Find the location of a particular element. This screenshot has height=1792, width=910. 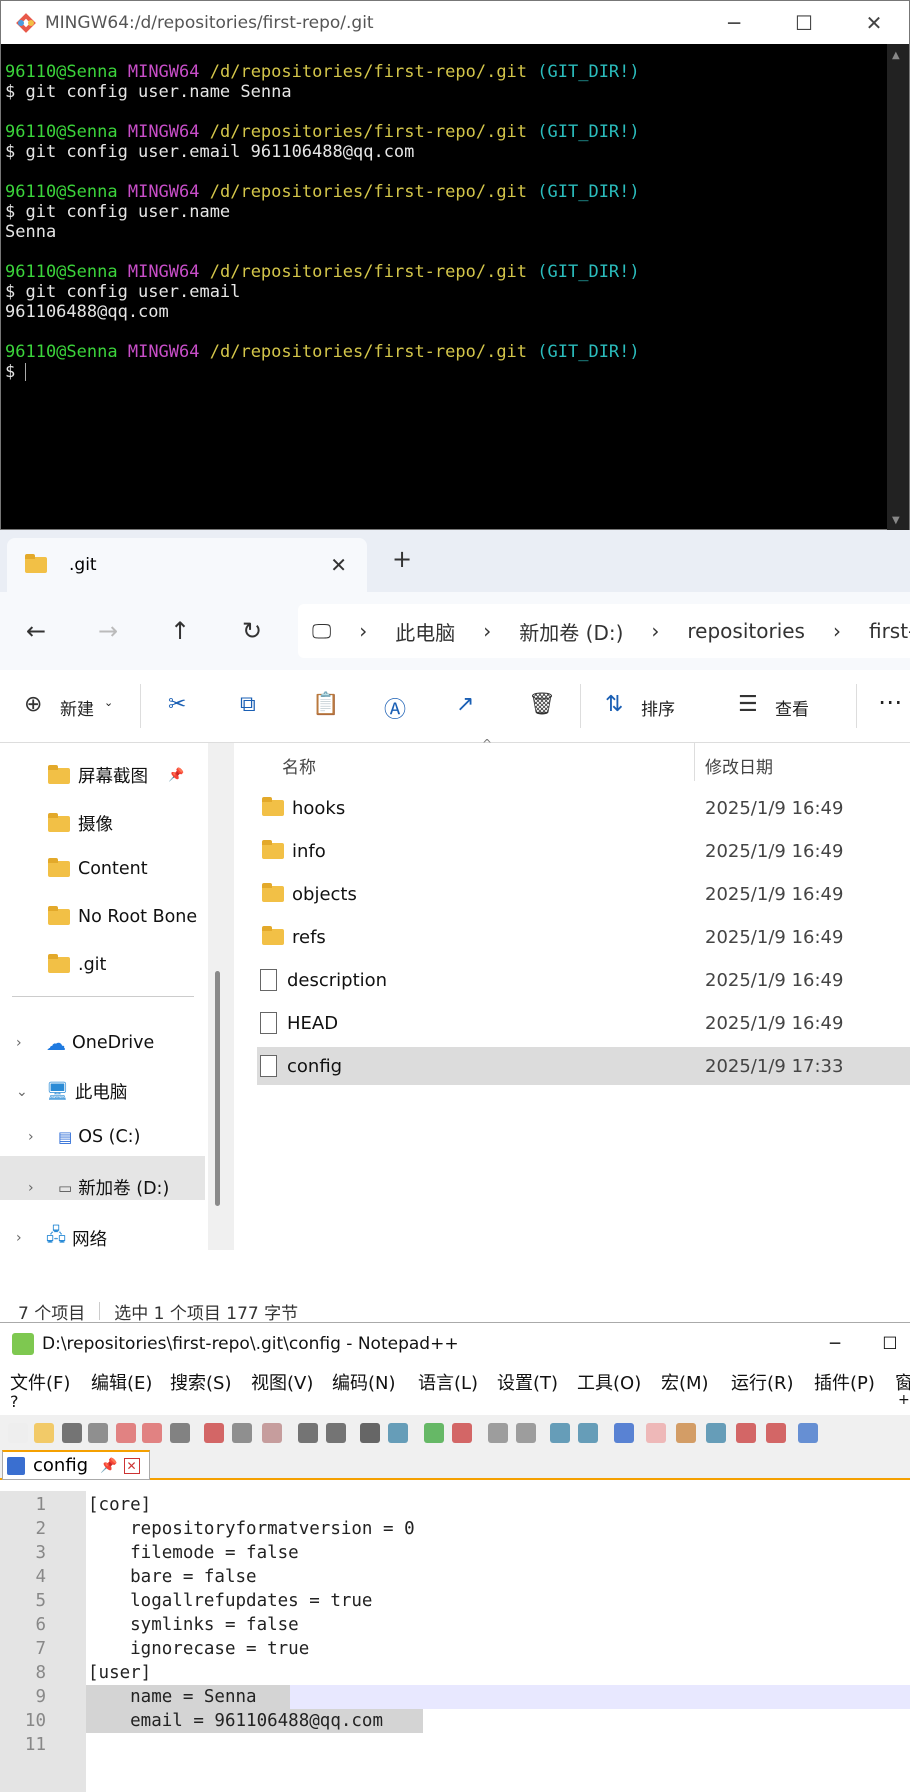

record-macro-icon is located at coordinates (808, 1433).